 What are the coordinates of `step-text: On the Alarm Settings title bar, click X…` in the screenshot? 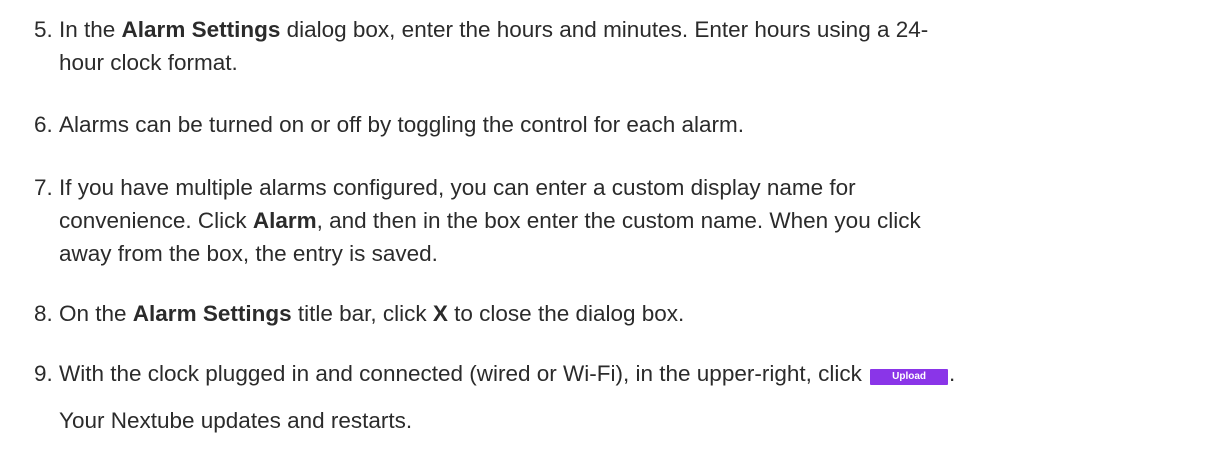 It's located at (621, 313).